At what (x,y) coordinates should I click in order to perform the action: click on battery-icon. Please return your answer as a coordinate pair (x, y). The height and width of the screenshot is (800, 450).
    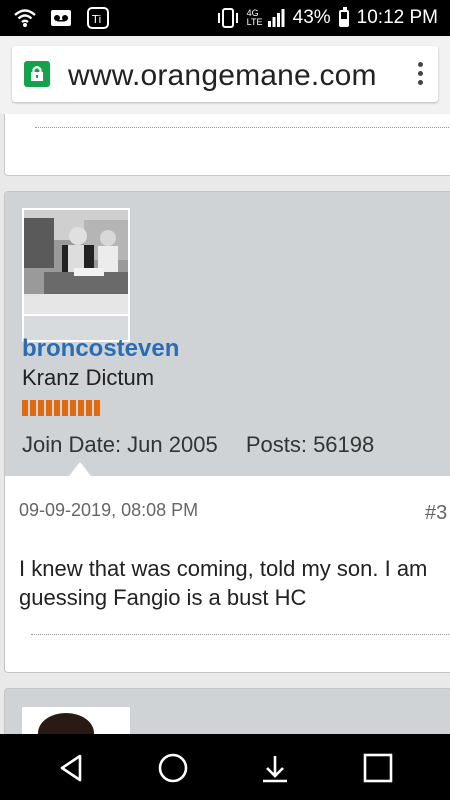
    Looking at the image, I should click on (343, 16).